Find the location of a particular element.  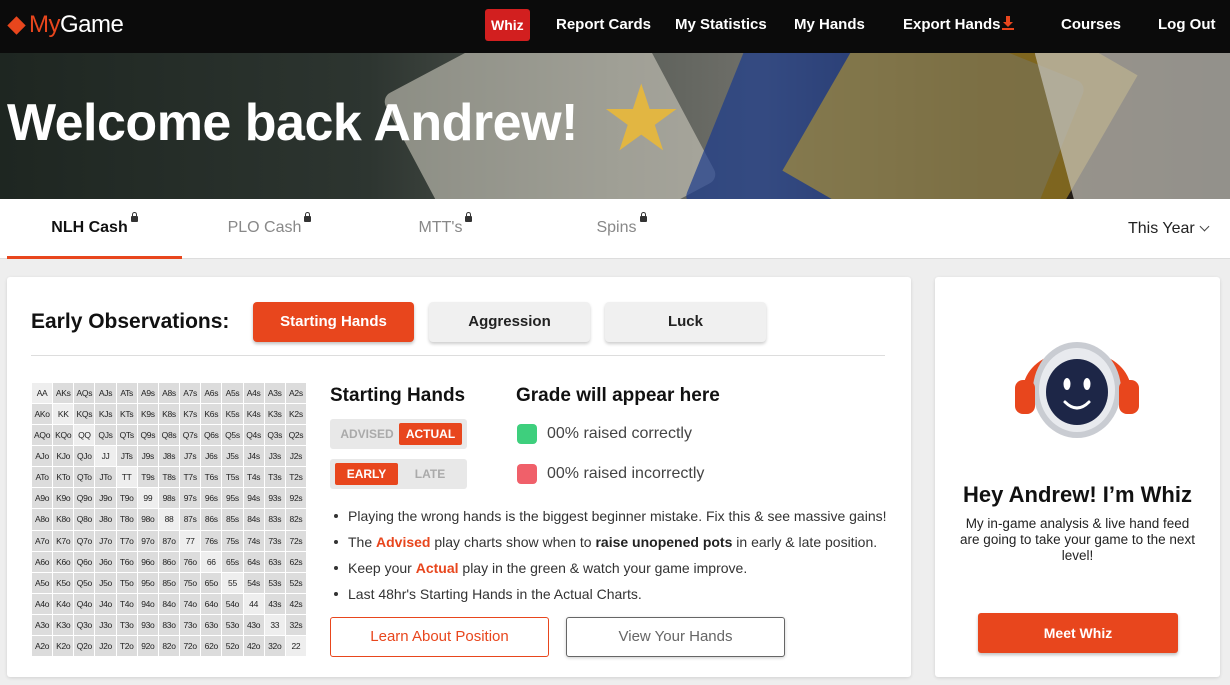

hand-cell: 88 is located at coordinates (169, 519).